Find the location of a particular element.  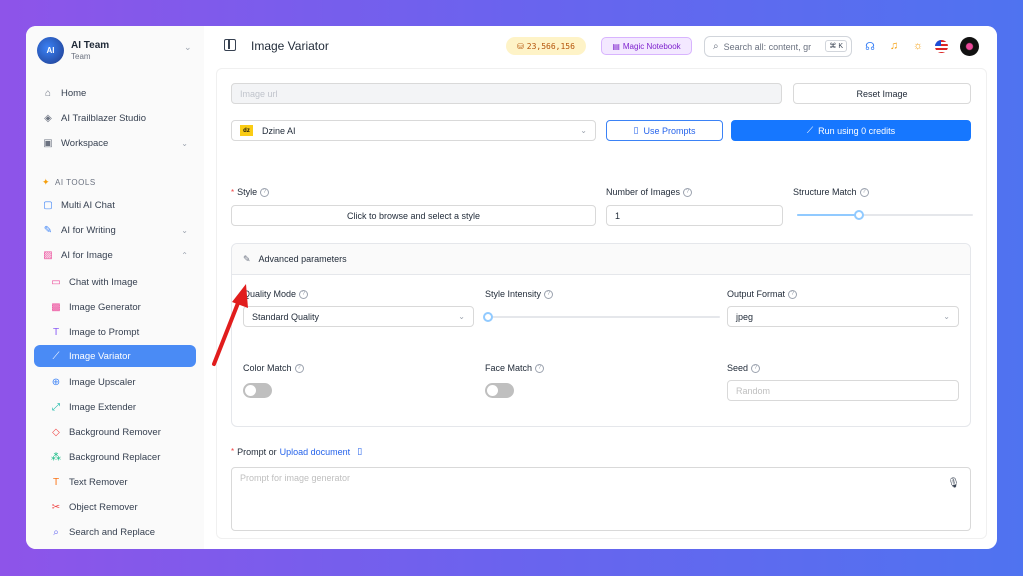

output-format-label: Output Format ? is located at coordinates (762, 294).